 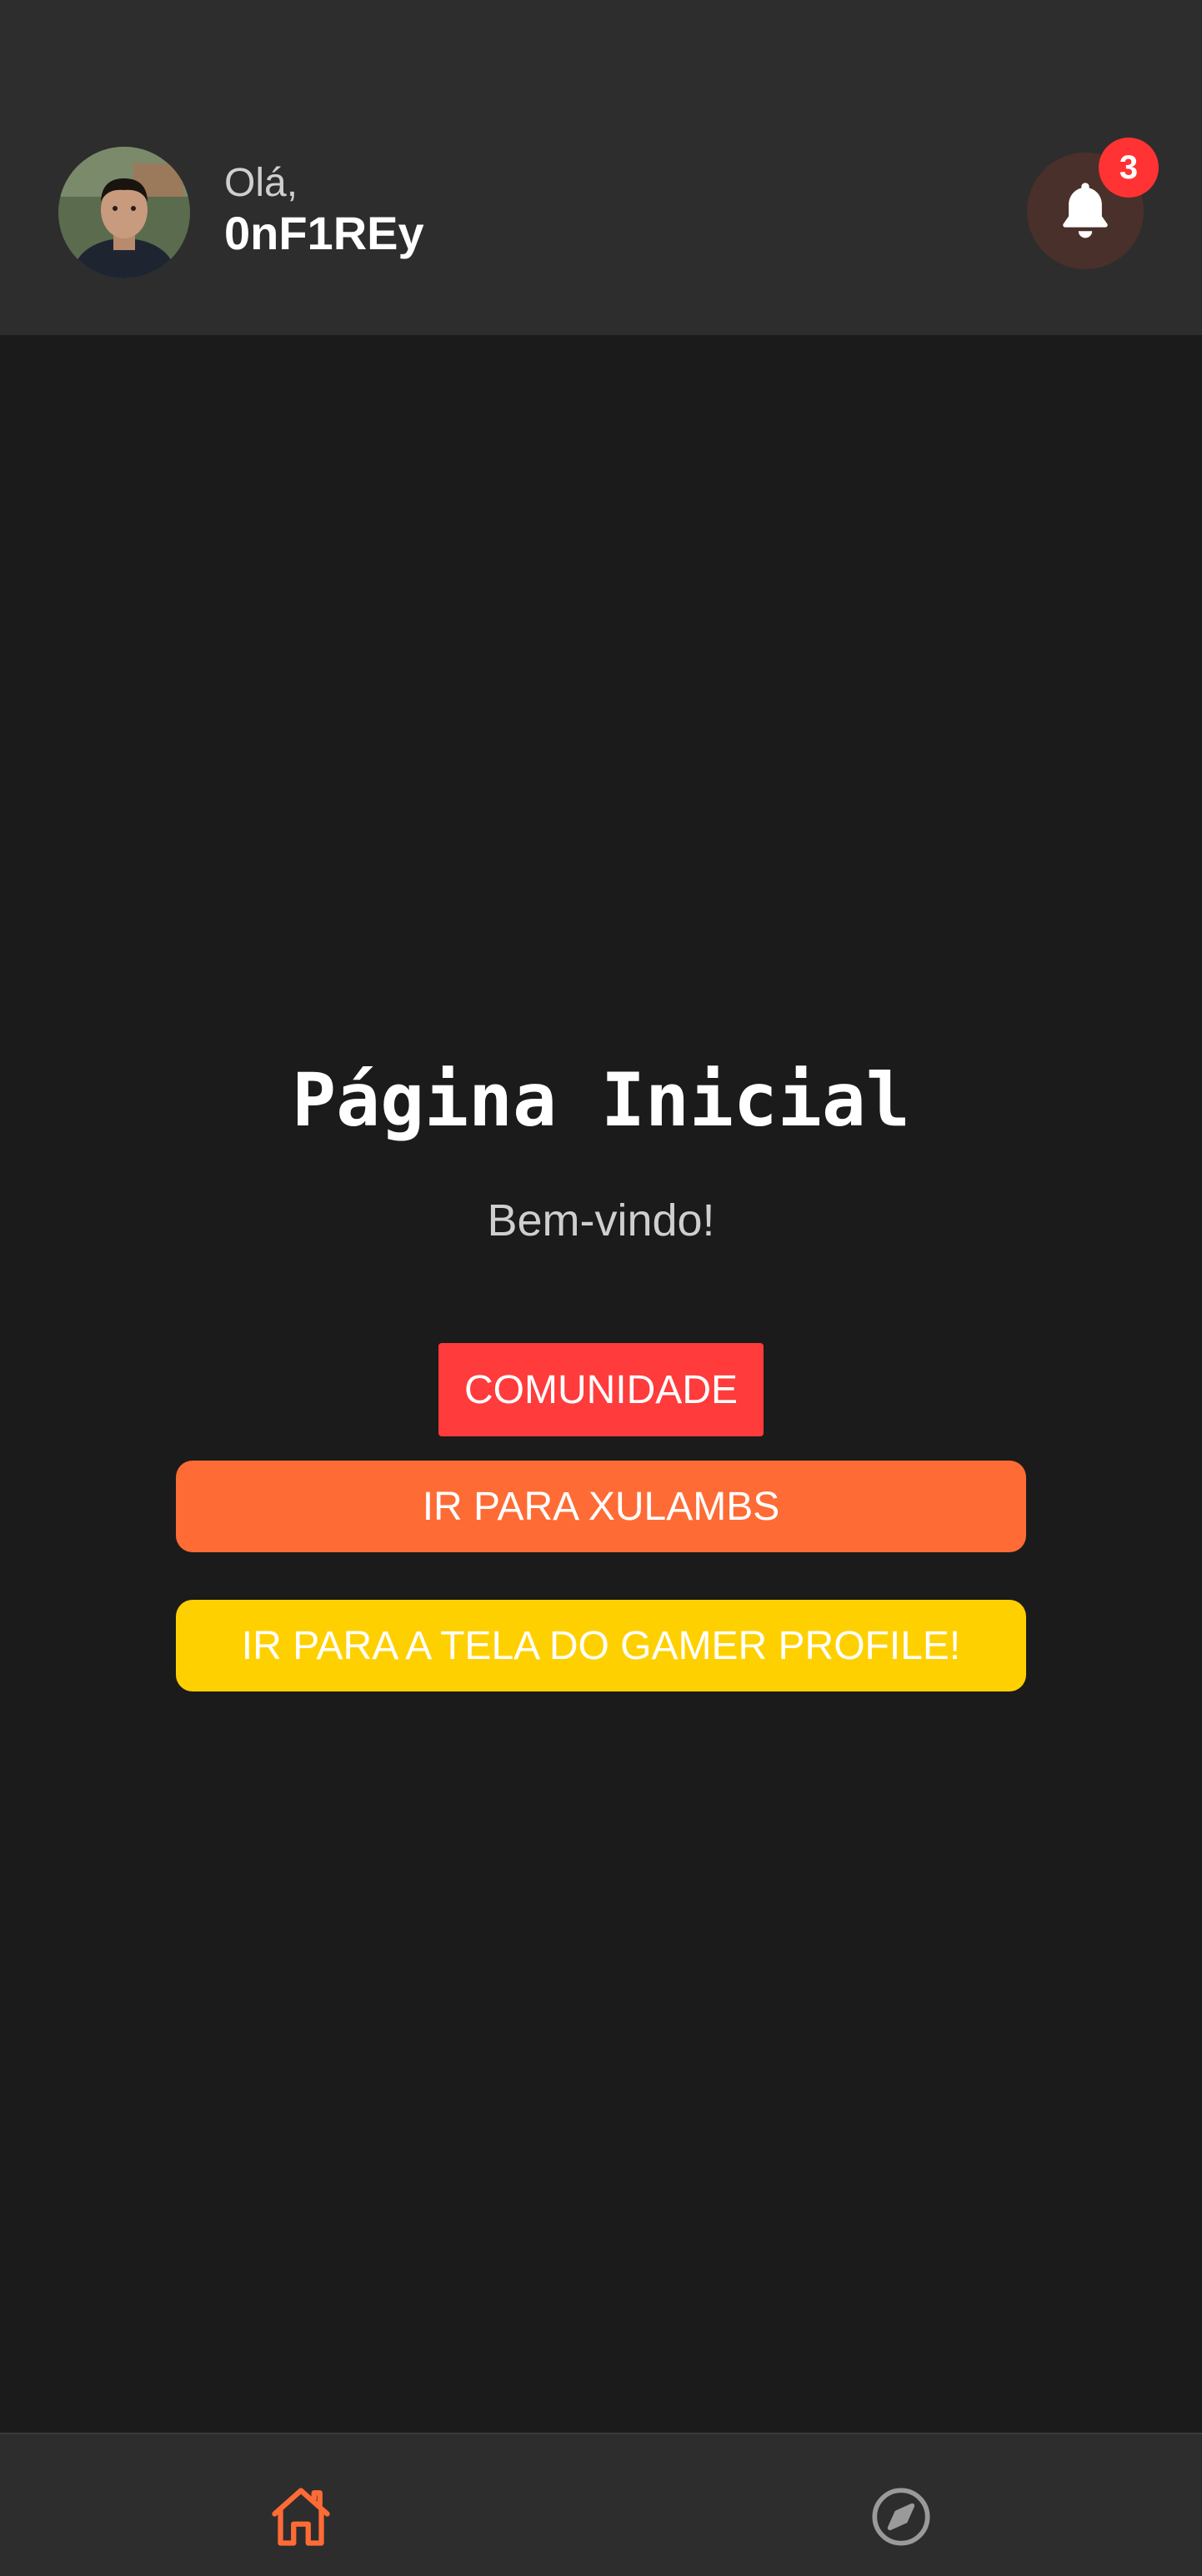 What do you see at coordinates (601, 1100) in the screenshot?
I see `page-title: Página Inicial` at bounding box center [601, 1100].